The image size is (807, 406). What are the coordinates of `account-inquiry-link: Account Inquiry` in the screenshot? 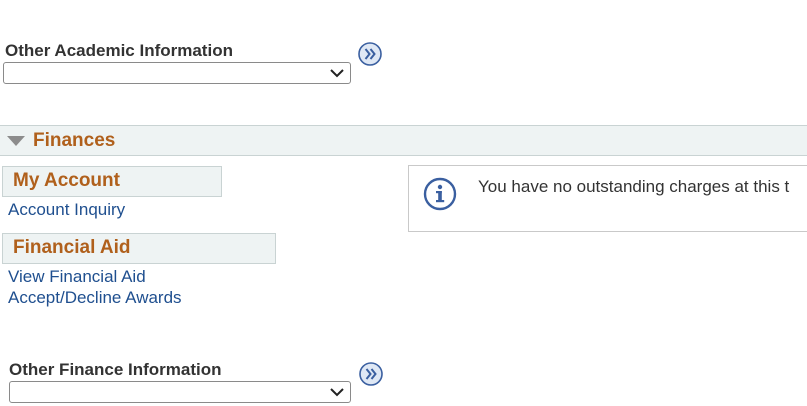 It's located at (66, 210).